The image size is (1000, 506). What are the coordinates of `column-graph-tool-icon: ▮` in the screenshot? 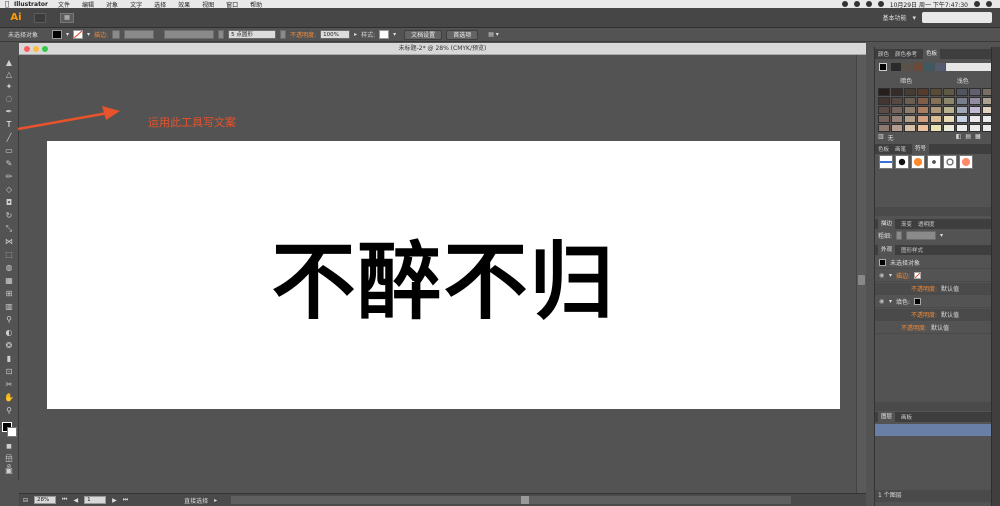 It's located at (9, 359).